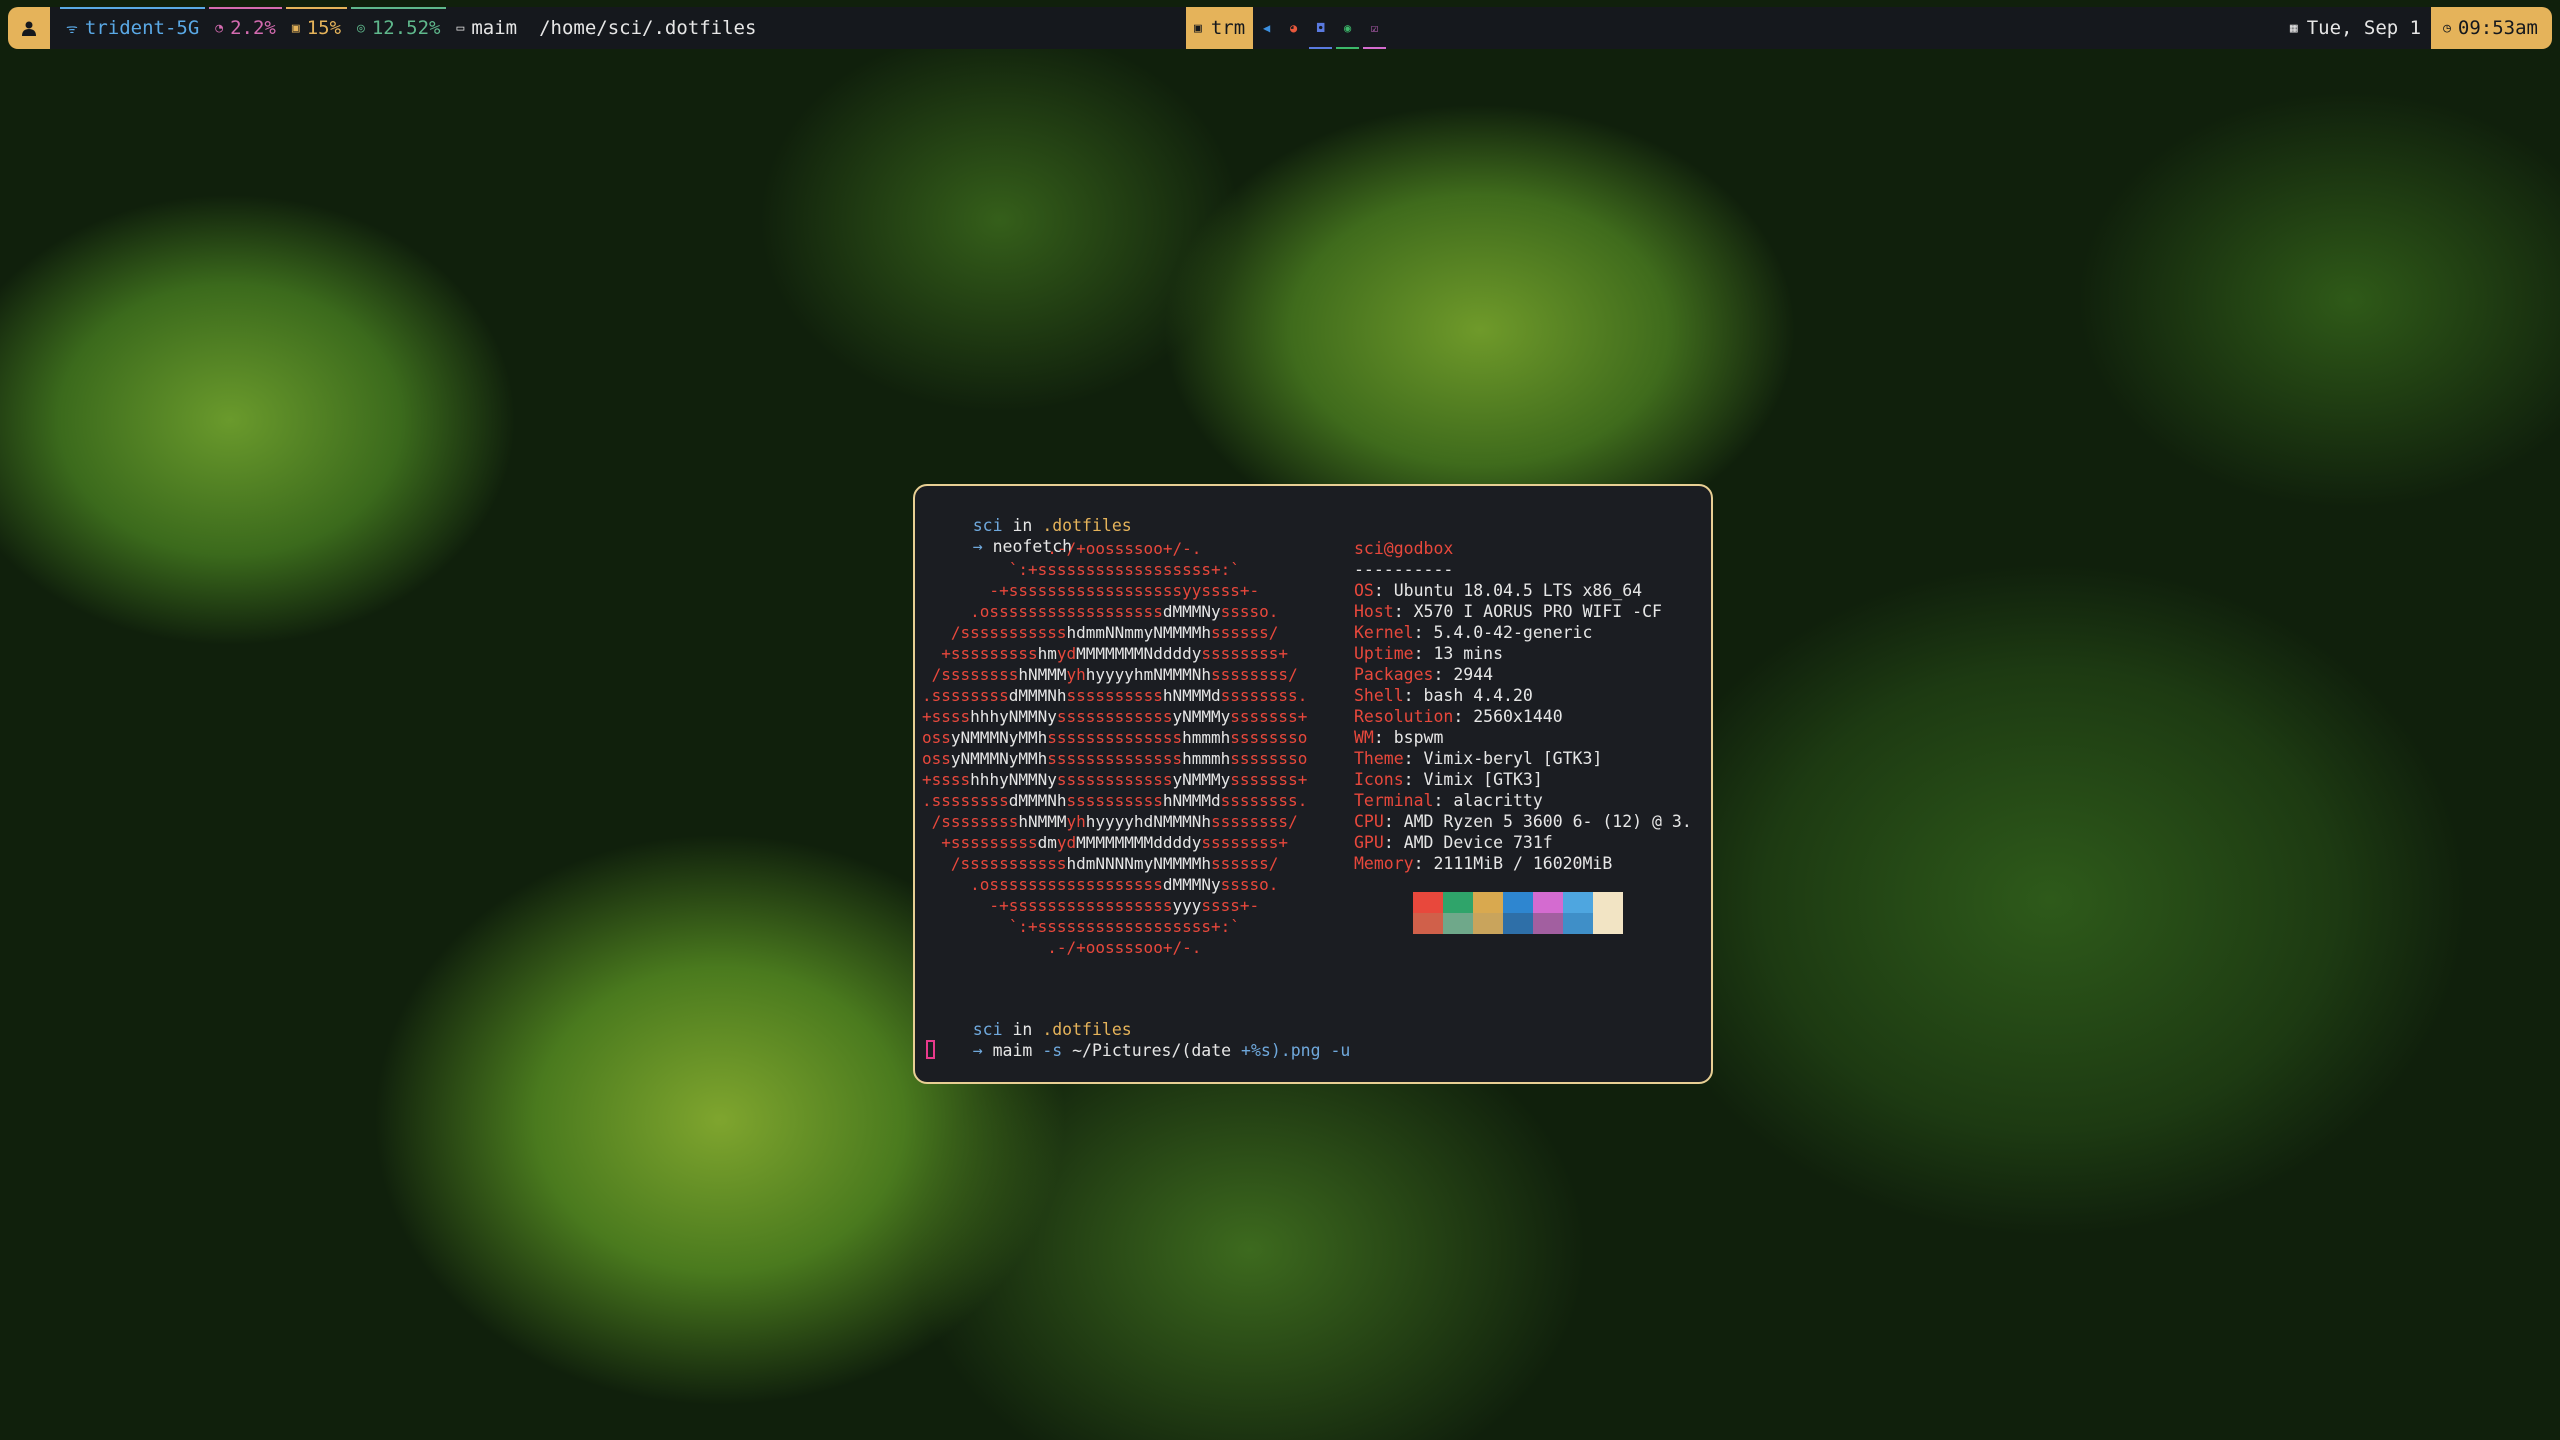 The height and width of the screenshot is (1440, 2560). Describe the element at coordinates (324, 28) in the screenshot. I see `memory-value: 15%` at that location.